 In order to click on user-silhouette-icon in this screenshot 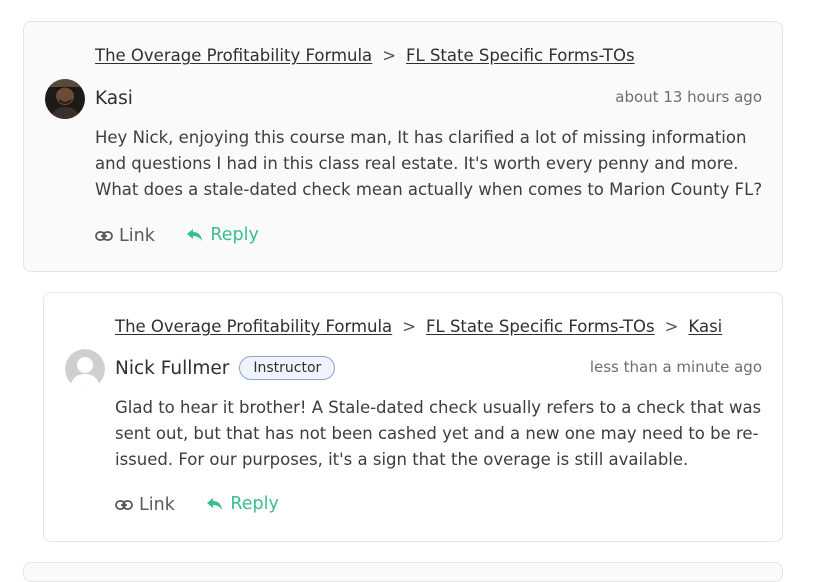, I will do `click(85, 369)`.